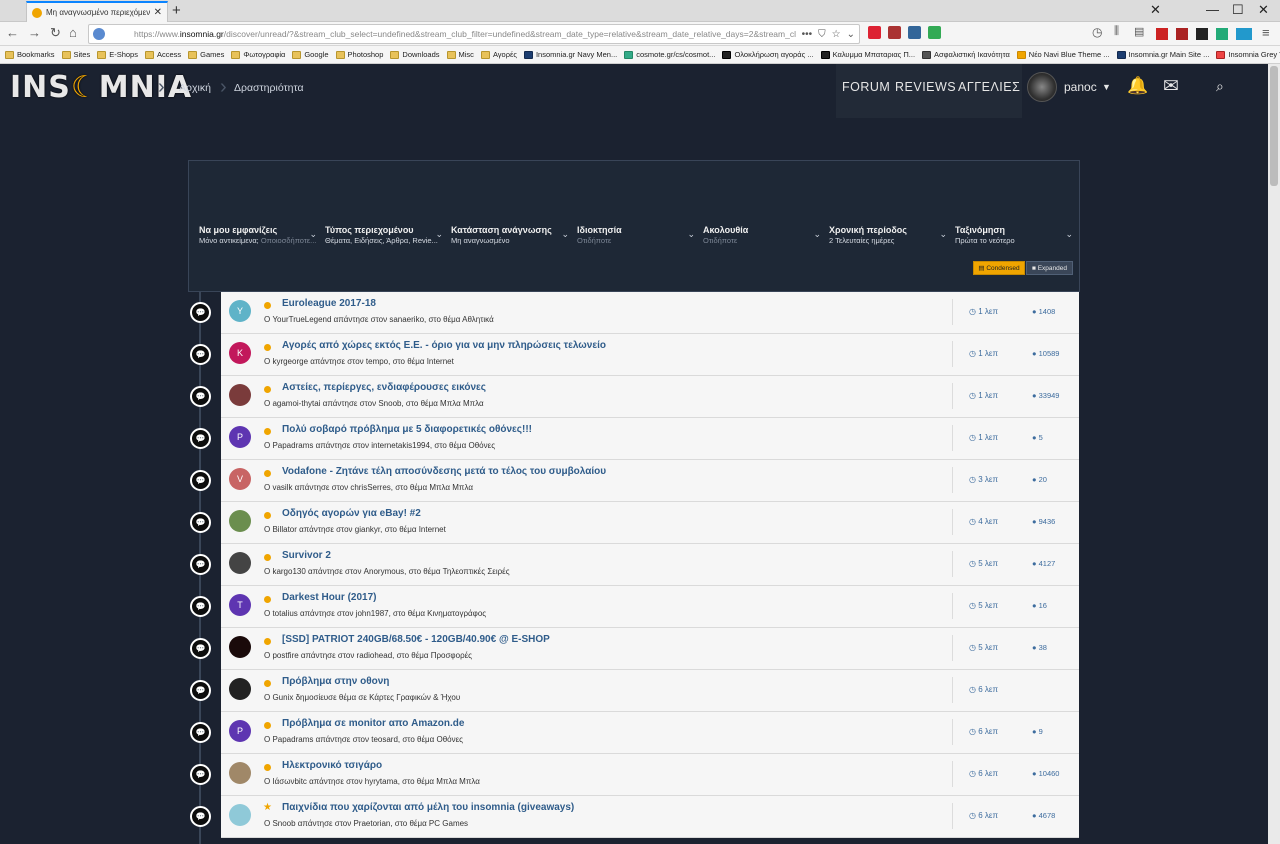 Image resolution: width=1280 pixels, height=844 pixels. What do you see at coordinates (258, 54) in the screenshot?
I see `bookmark-item: Φωτογραφία` at bounding box center [258, 54].